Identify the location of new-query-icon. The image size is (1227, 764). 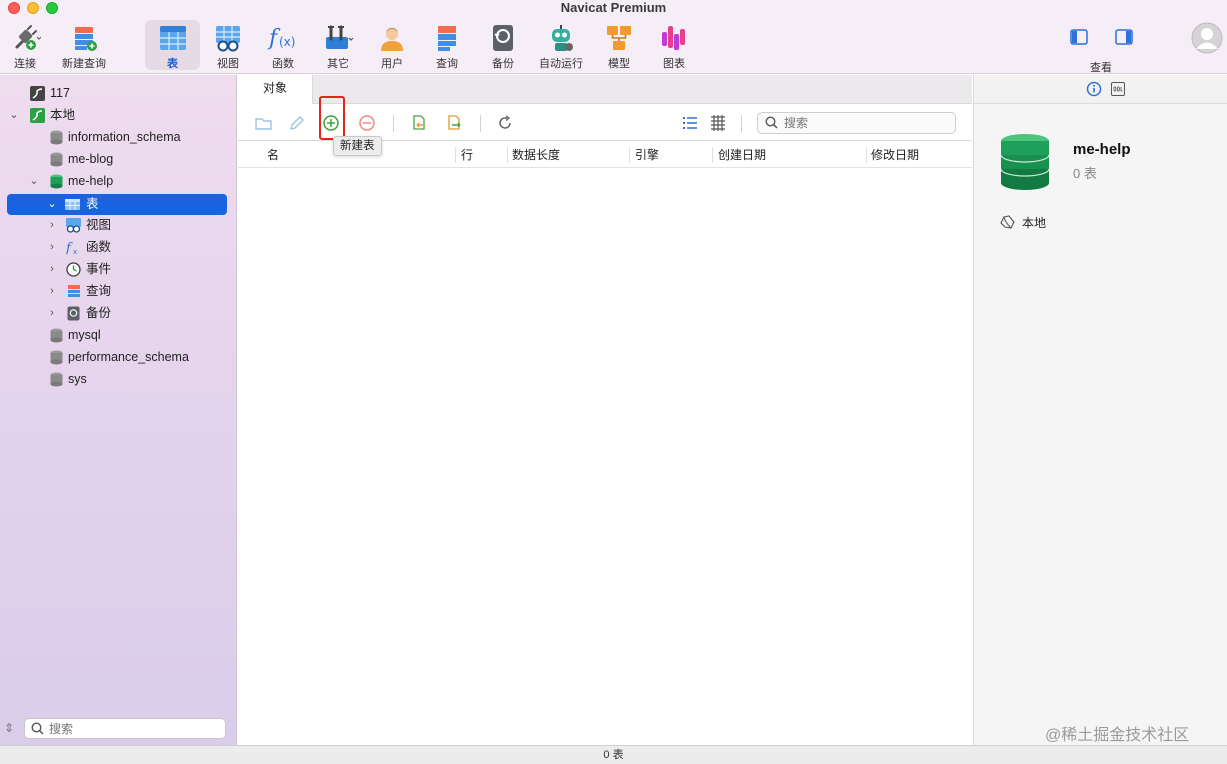
(86, 39).